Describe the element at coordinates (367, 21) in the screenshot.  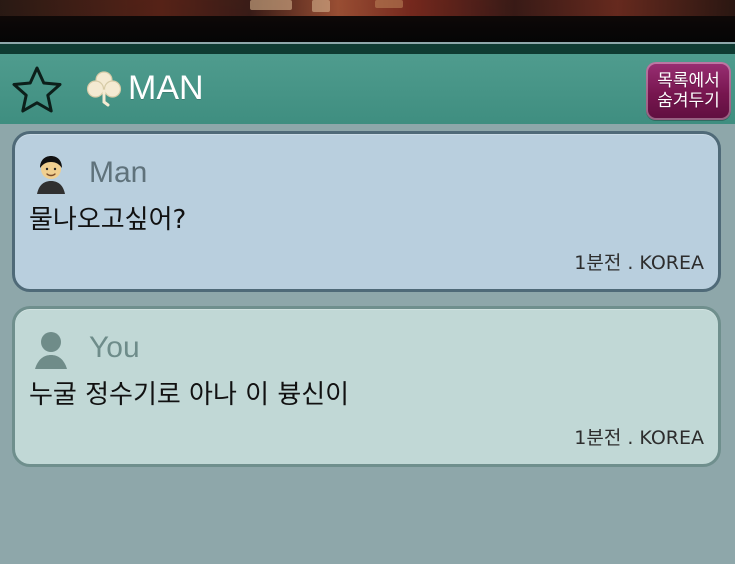
I see `top-banner` at that location.